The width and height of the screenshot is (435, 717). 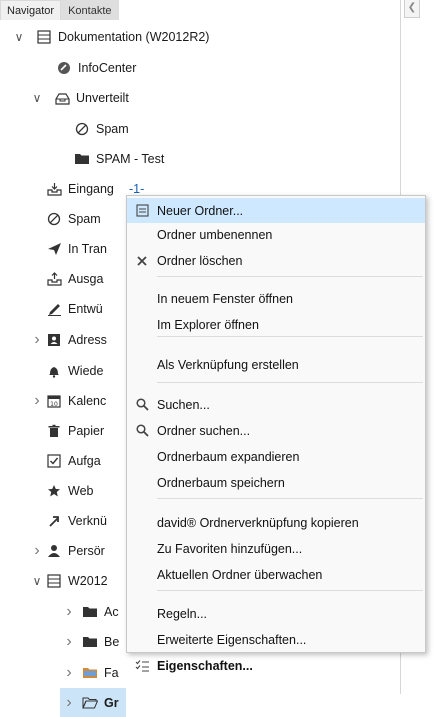 What do you see at coordinates (240, 574) in the screenshot?
I see `menu-item-label: Aktuellen Ordner überwachen` at bounding box center [240, 574].